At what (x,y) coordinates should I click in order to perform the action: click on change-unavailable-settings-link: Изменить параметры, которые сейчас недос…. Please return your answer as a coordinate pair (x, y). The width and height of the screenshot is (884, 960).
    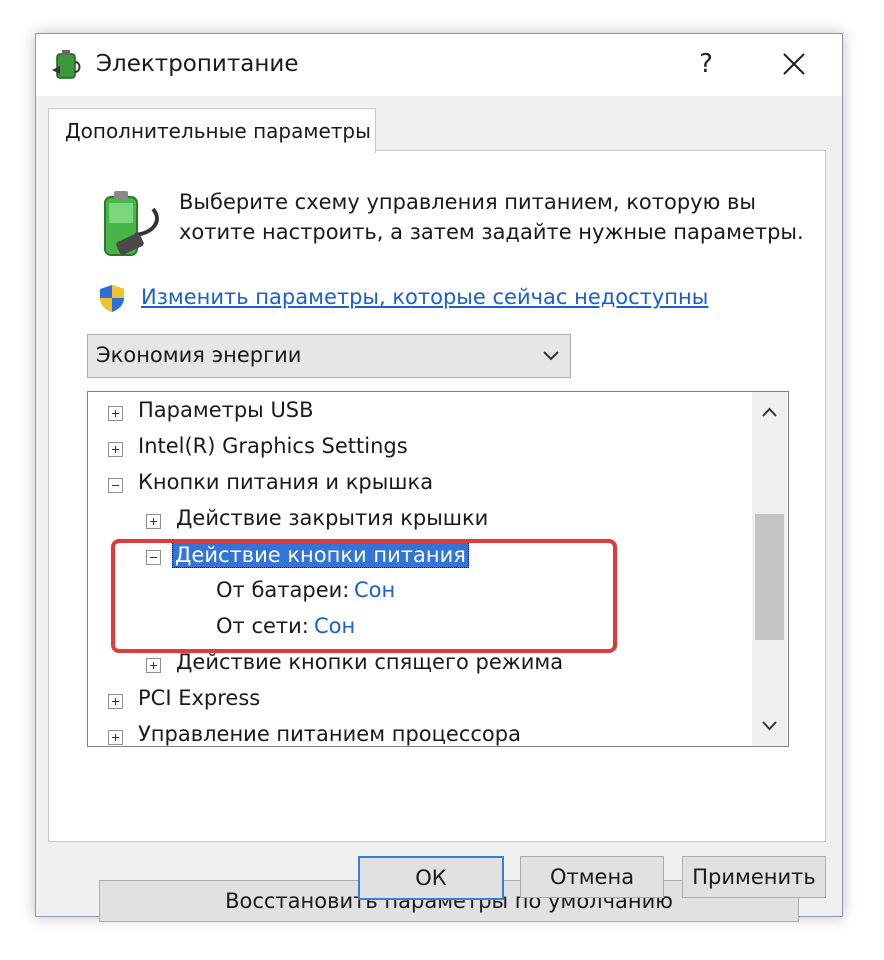
    Looking at the image, I should click on (424, 297).